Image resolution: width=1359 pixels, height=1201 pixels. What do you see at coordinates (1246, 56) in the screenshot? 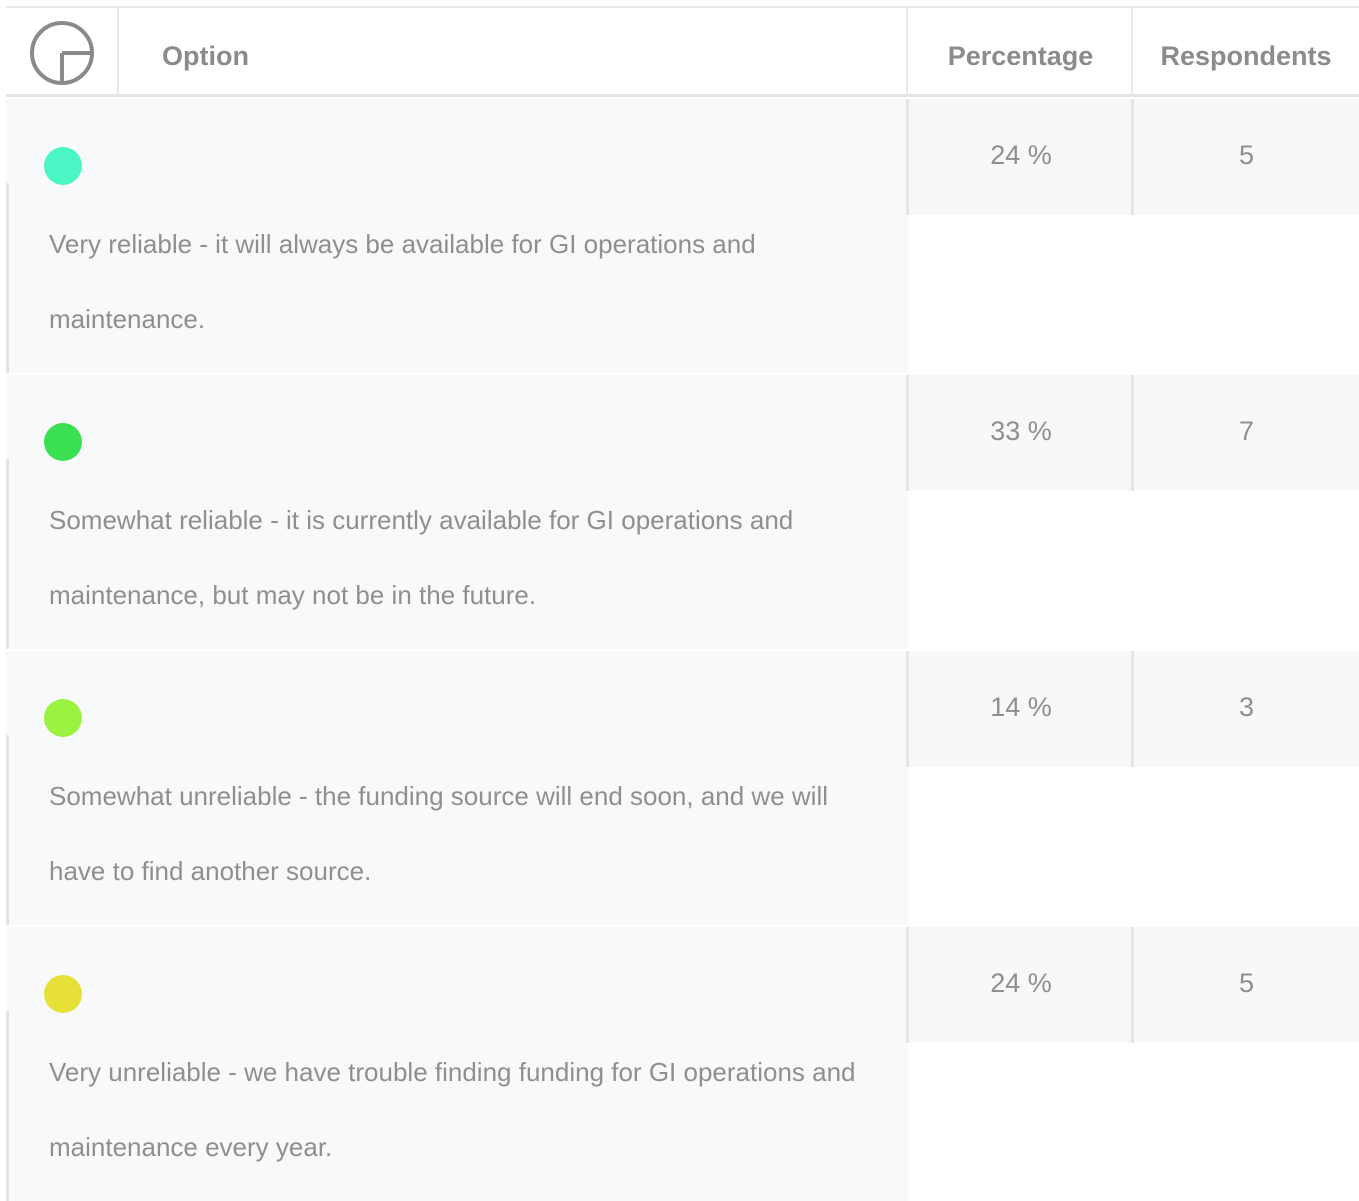
I see `respondents-column-header: Respondents` at bounding box center [1246, 56].